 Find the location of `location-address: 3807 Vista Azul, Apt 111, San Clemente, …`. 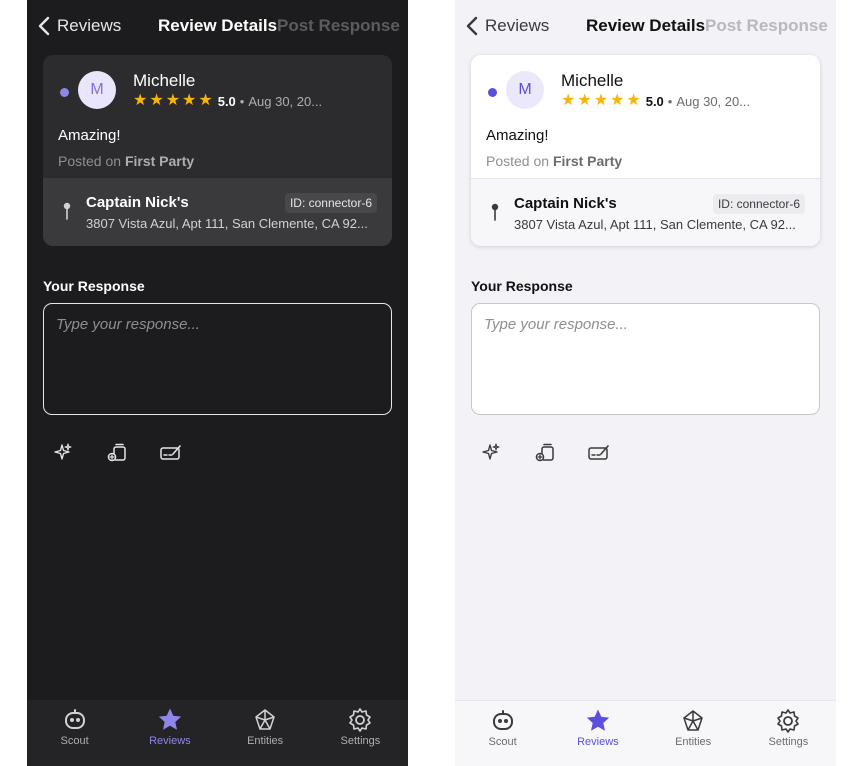

location-address: 3807 Vista Azul, Apt 111, San Clemente, … is located at coordinates (227, 223).